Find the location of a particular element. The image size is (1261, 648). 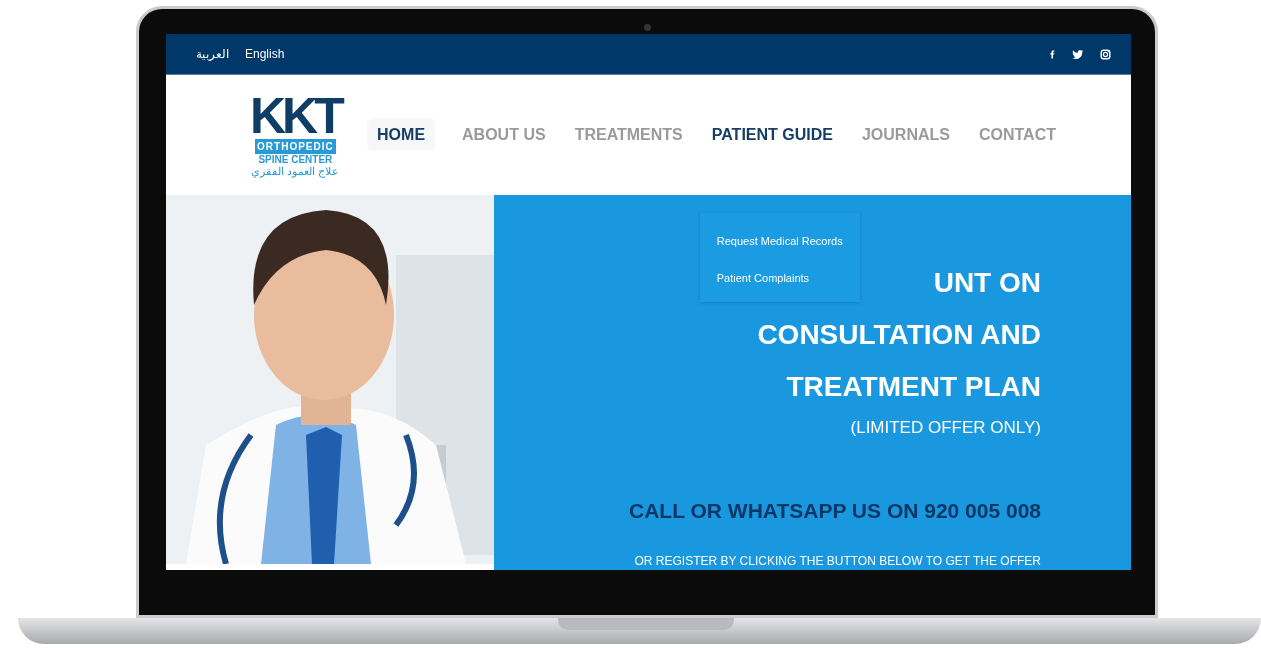

logo-band: ORTHOPEDIC is located at coordinates (295, 146).